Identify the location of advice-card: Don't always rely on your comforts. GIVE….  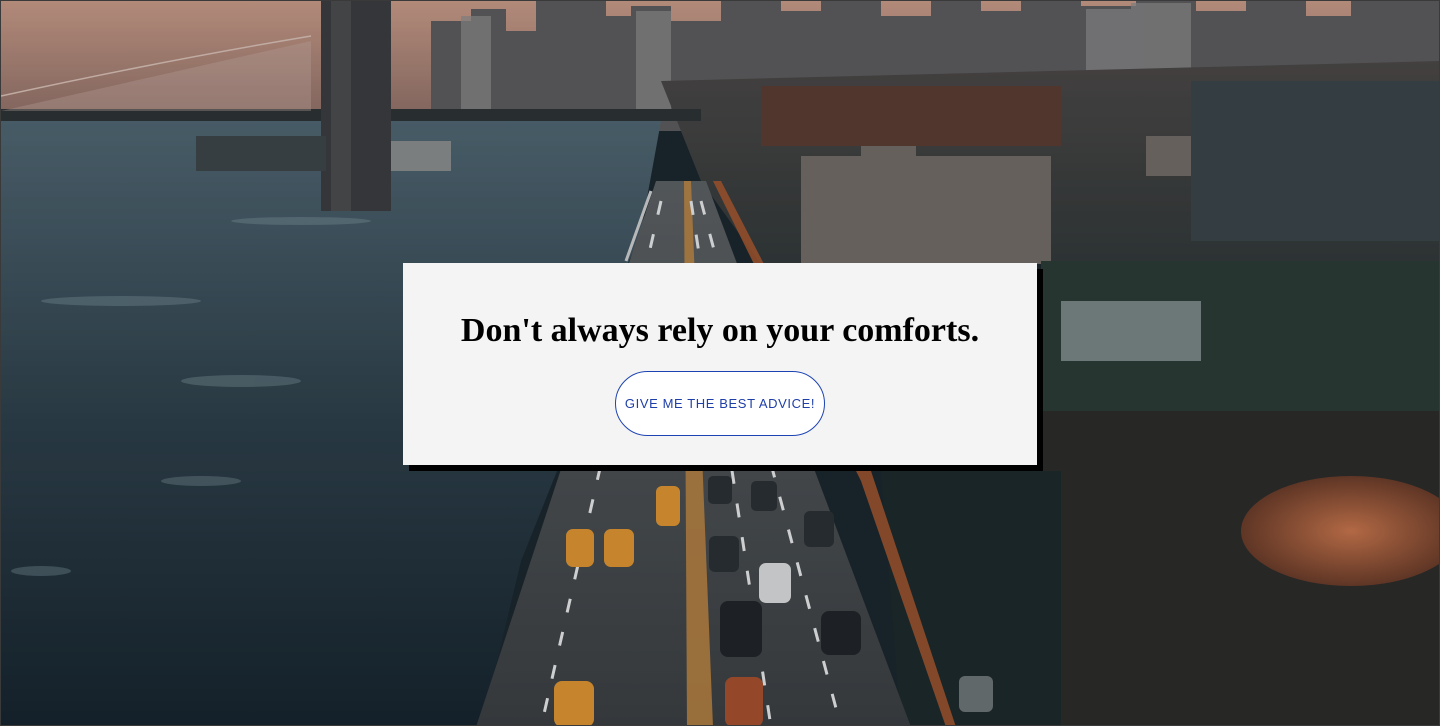
(720, 364).